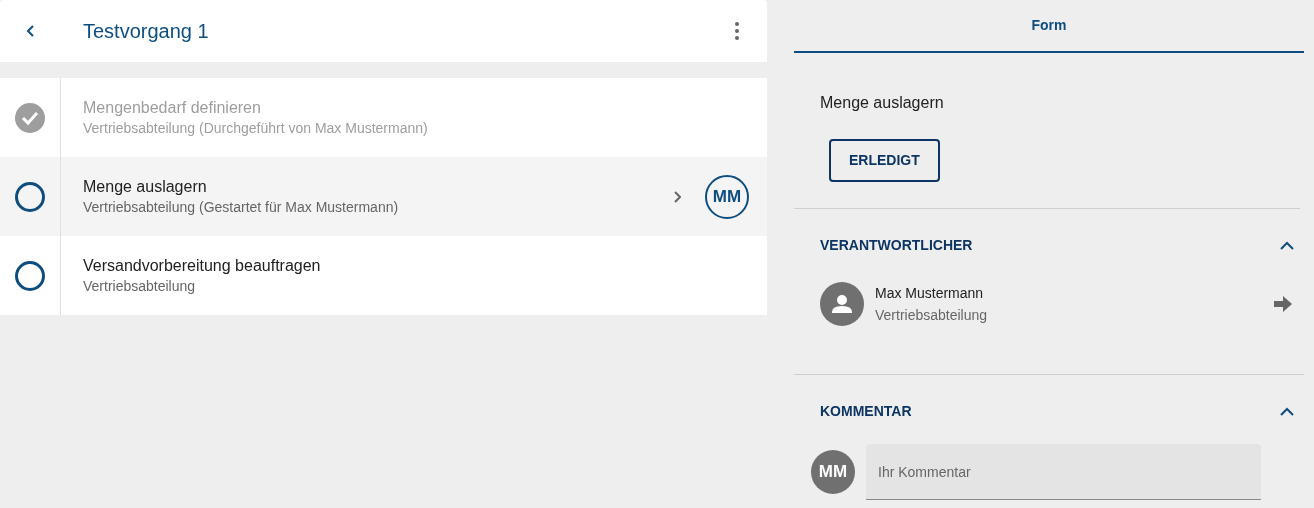 The width and height of the screenshot is (1314, 508). What do you see at coordinates (833, 472) in the screenshot?
I see `user-avatar: MM` at bounding box center [833, 472].